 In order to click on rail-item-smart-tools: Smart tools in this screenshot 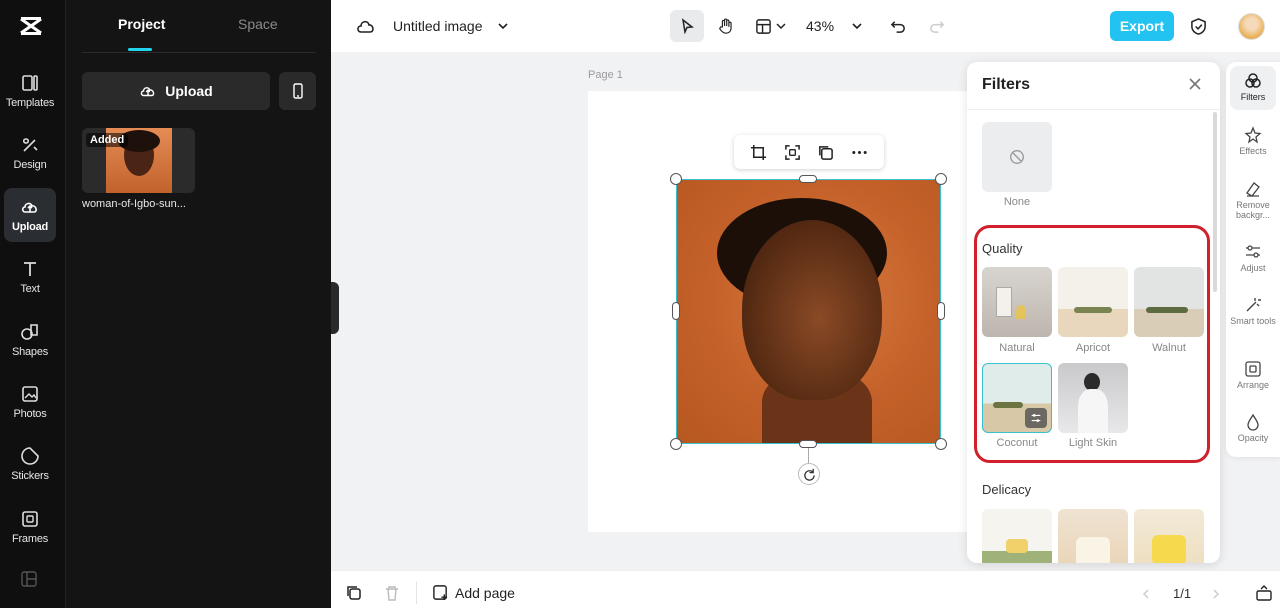, I will do `click(1253, 311)`.